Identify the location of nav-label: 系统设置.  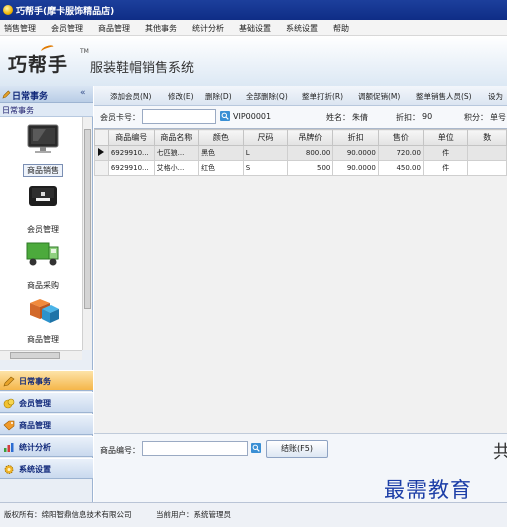
(35, 469).